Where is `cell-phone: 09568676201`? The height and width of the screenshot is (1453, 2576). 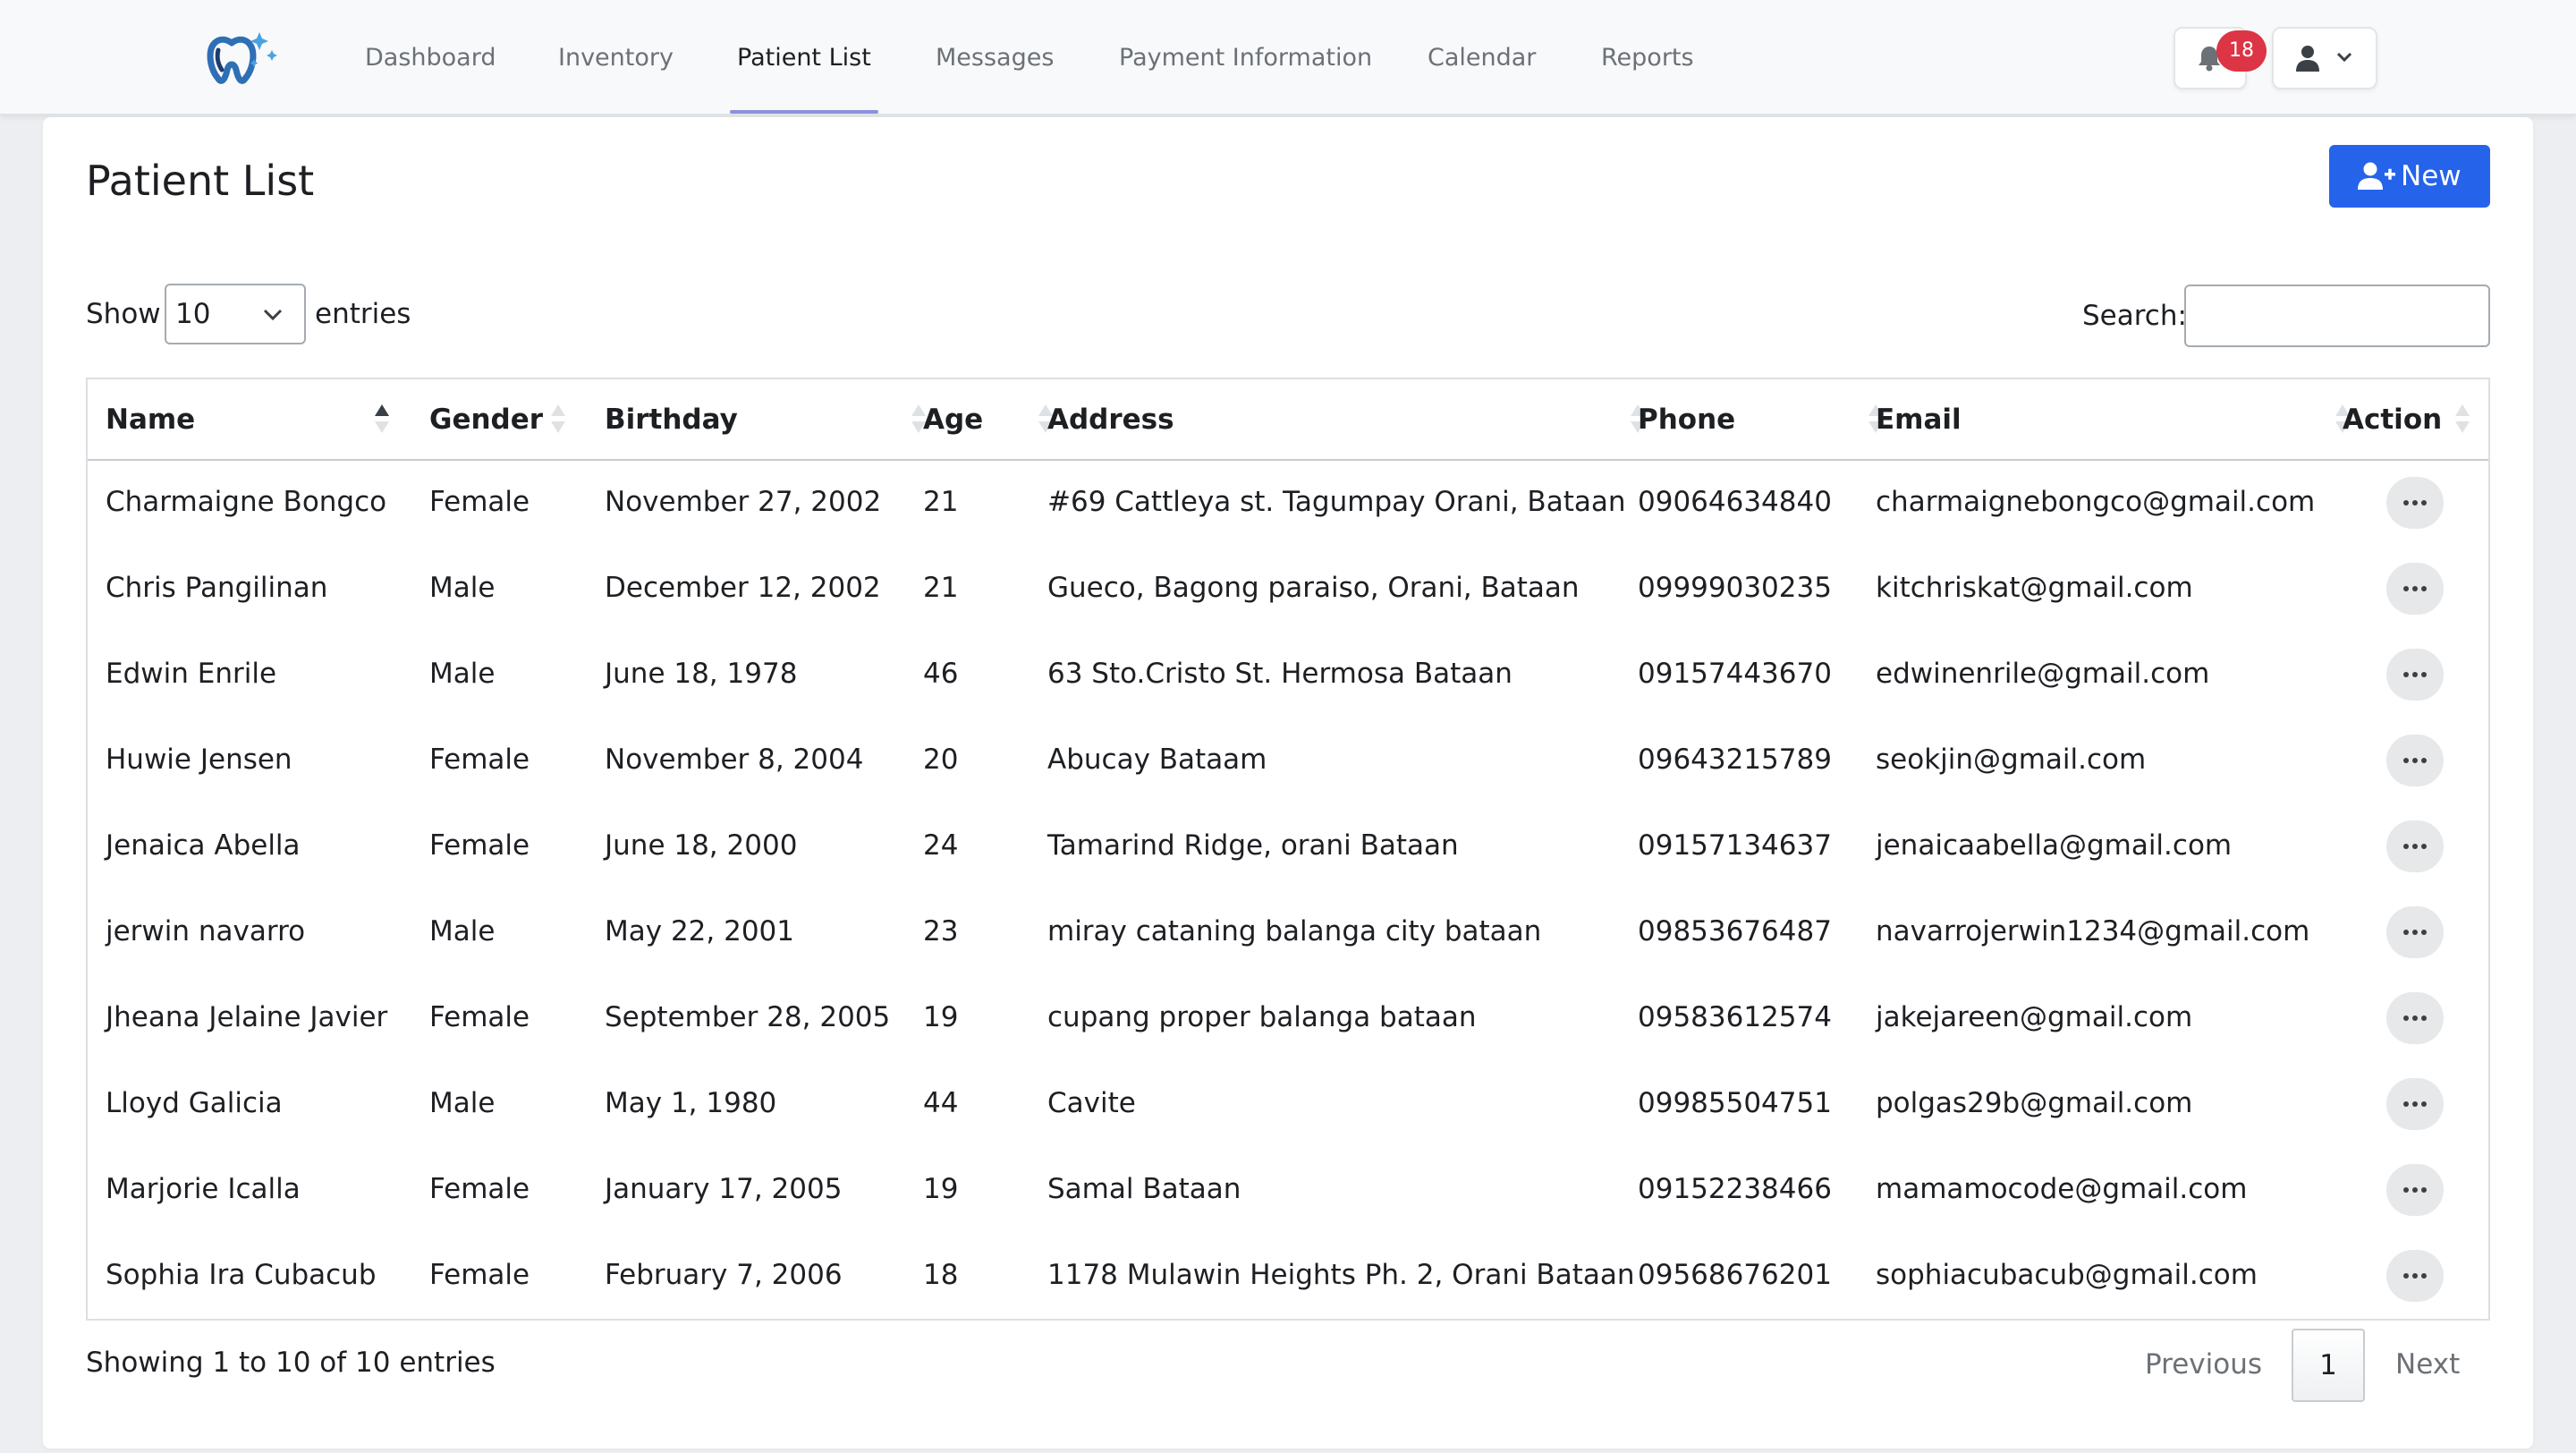 cell-phone: 09568676201 is located at coordinates (1735, 1275).